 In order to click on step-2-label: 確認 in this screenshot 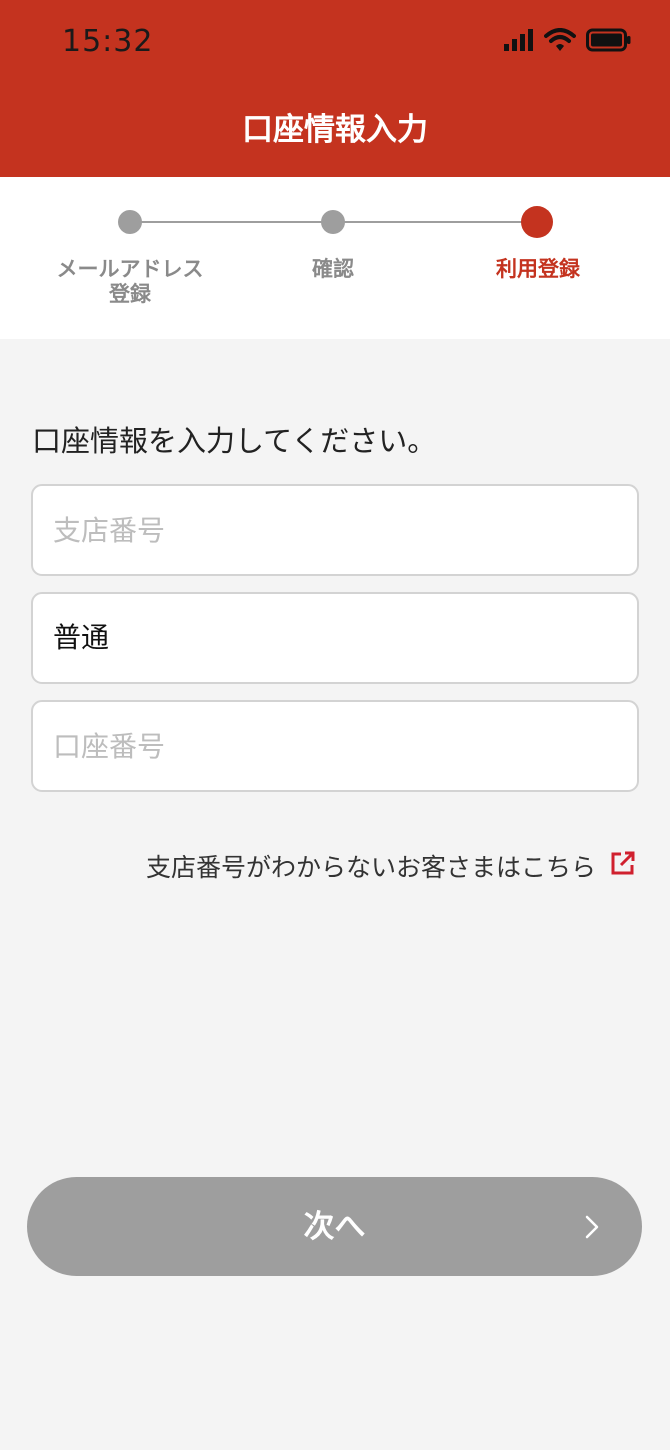, I will do `click(333, 269)`.